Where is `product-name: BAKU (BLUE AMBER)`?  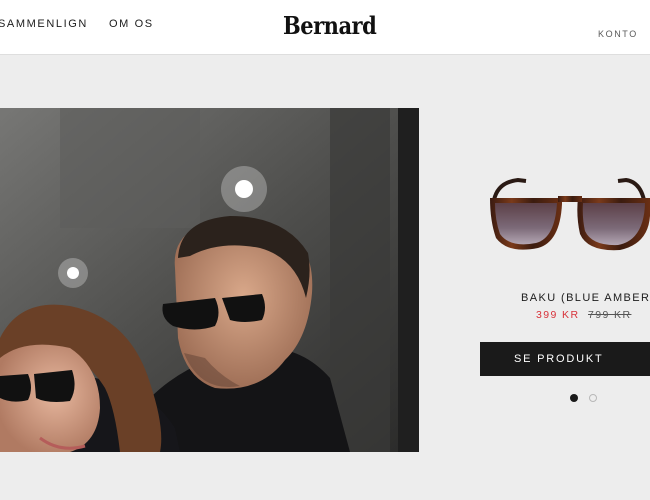 product-name: BAKU (BLUE AMBER) is located at coordinates (585, 298).